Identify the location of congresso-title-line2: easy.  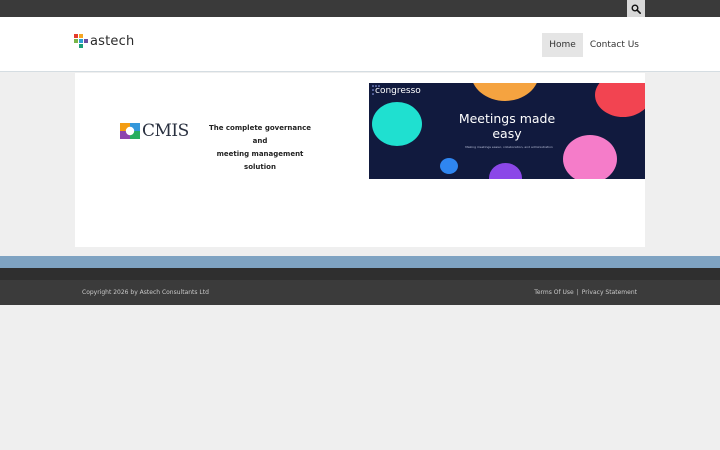
(507, 133).